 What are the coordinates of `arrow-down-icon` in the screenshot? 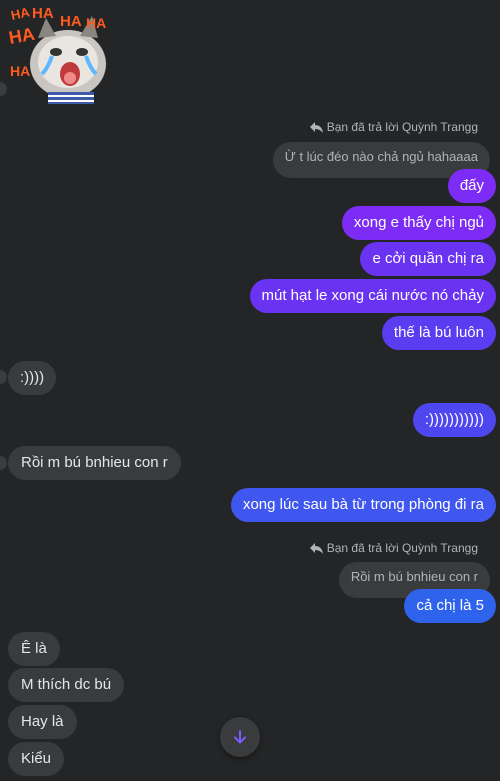 It's located at (240, 737).